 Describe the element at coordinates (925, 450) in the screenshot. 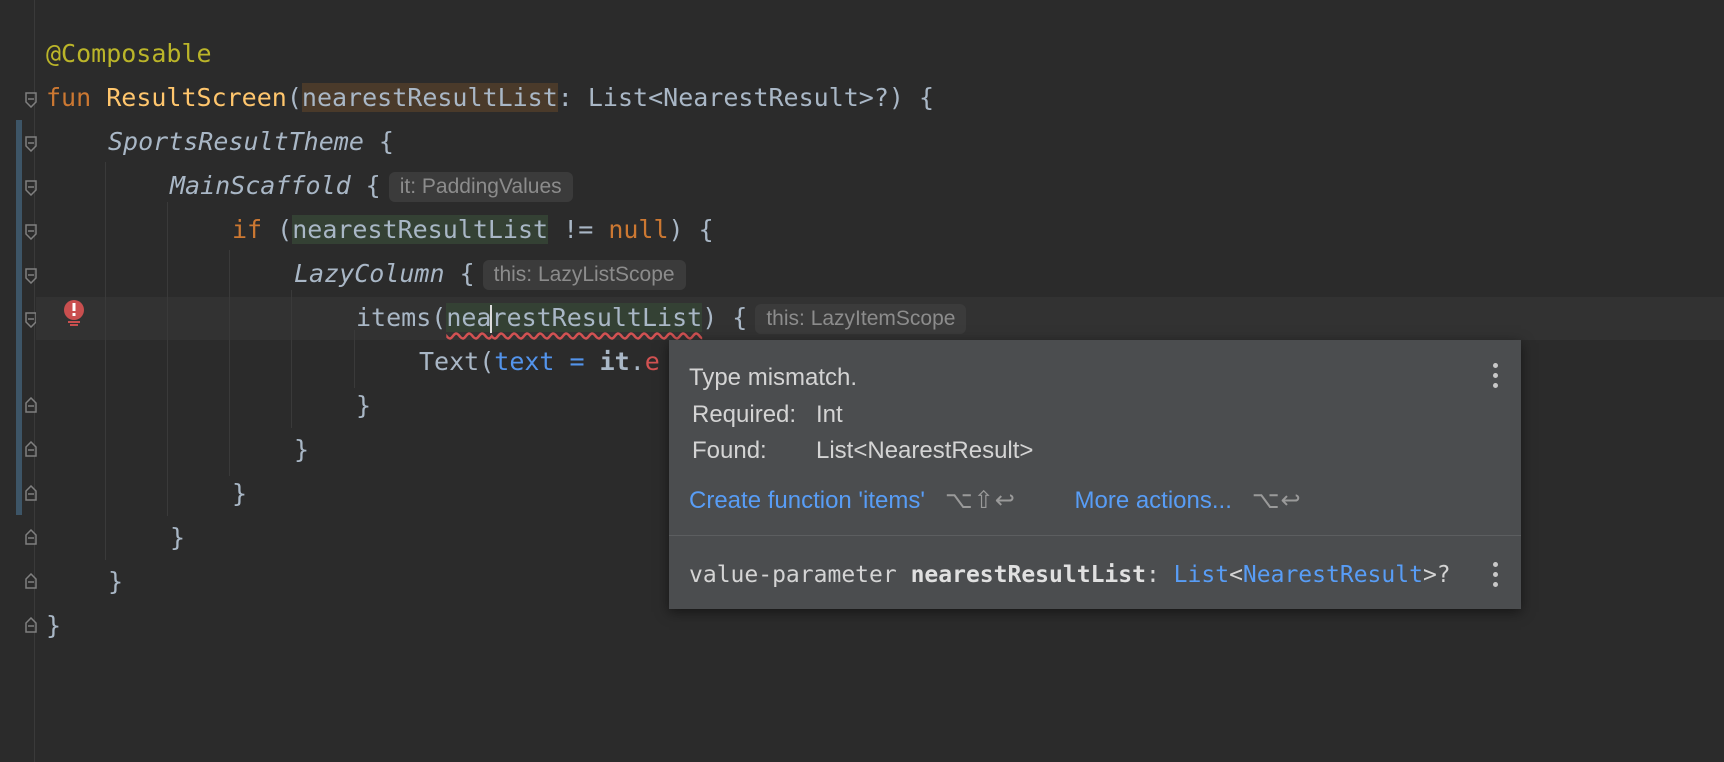

I see `found-value: List<NearestResult>` at that location.